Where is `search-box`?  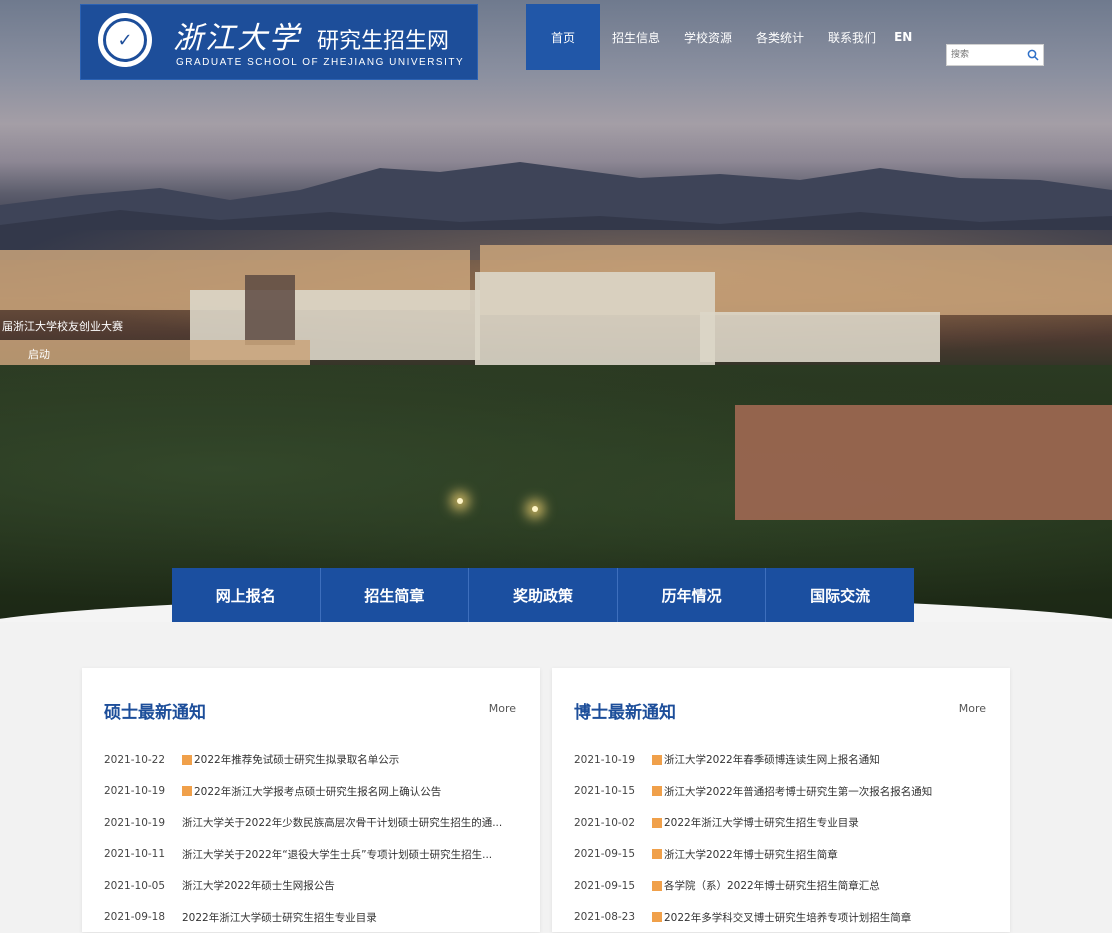
search-box is located at coordinates (995, 55).